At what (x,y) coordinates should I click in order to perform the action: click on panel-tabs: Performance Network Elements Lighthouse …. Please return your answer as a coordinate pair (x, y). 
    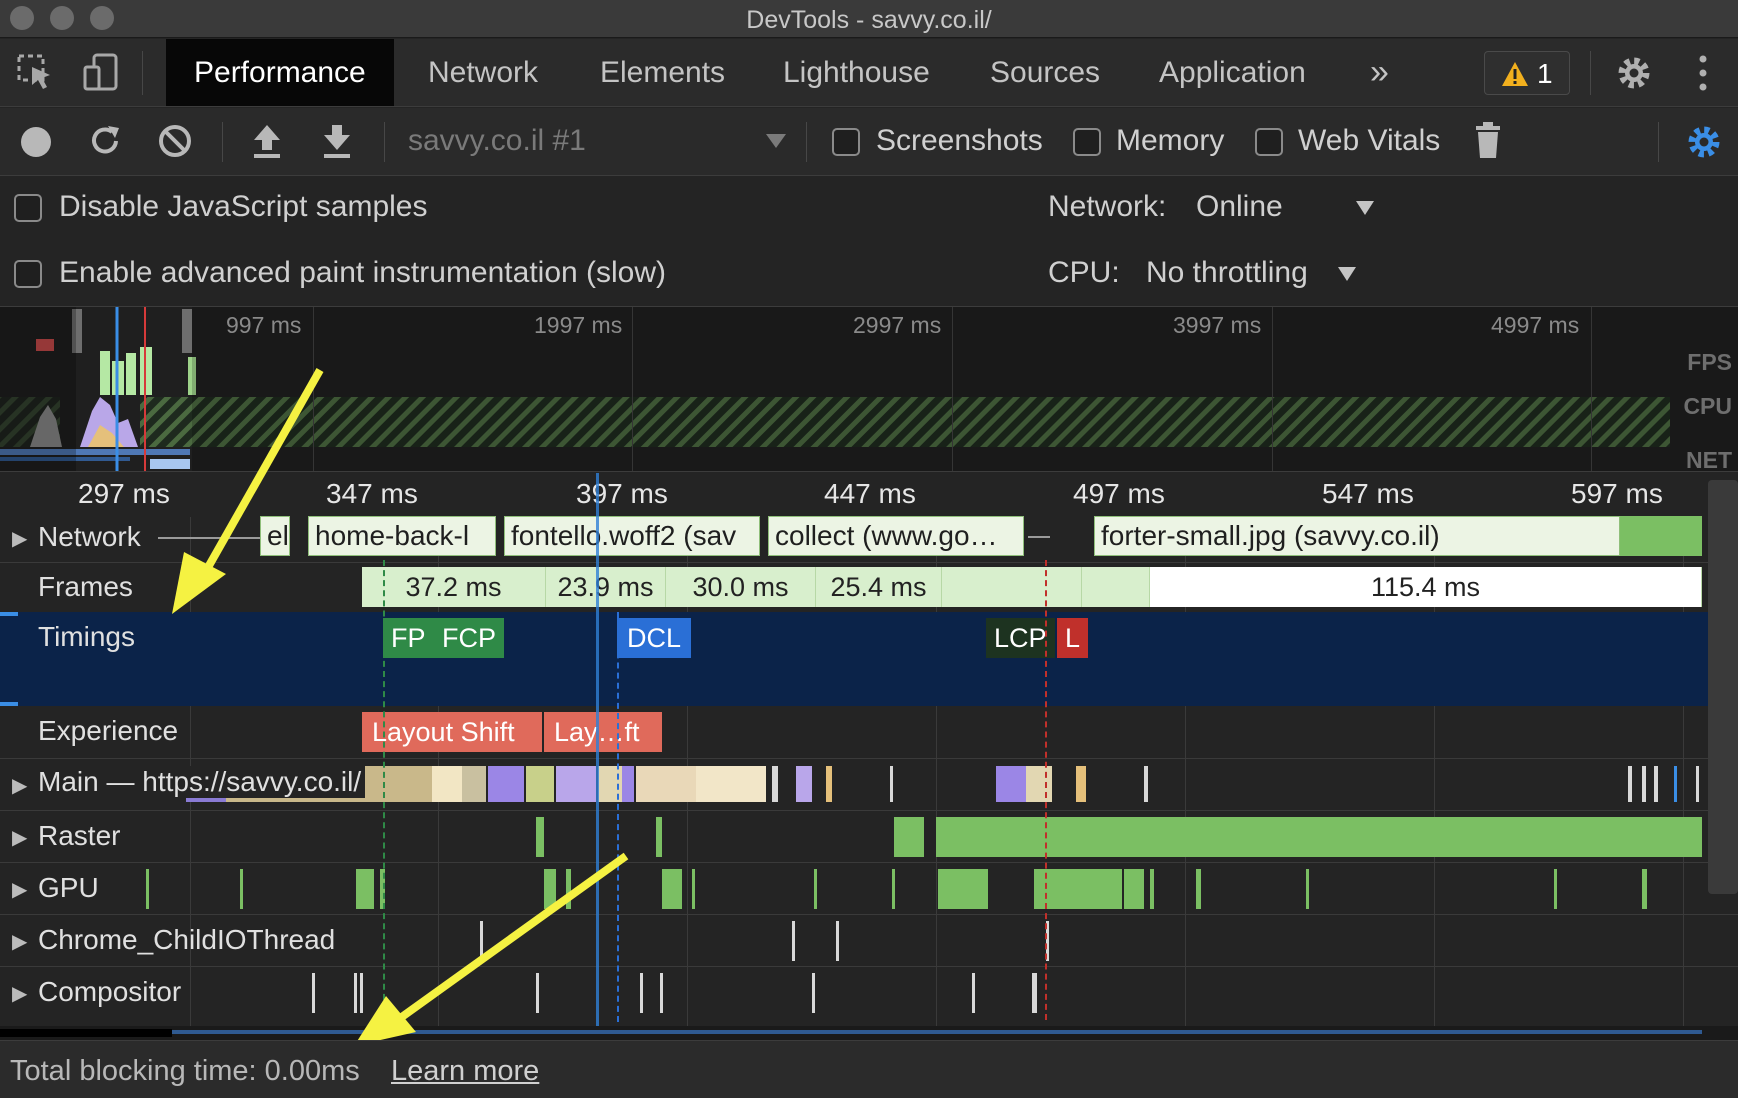
    Looking at the image, I should click on (869, 73).